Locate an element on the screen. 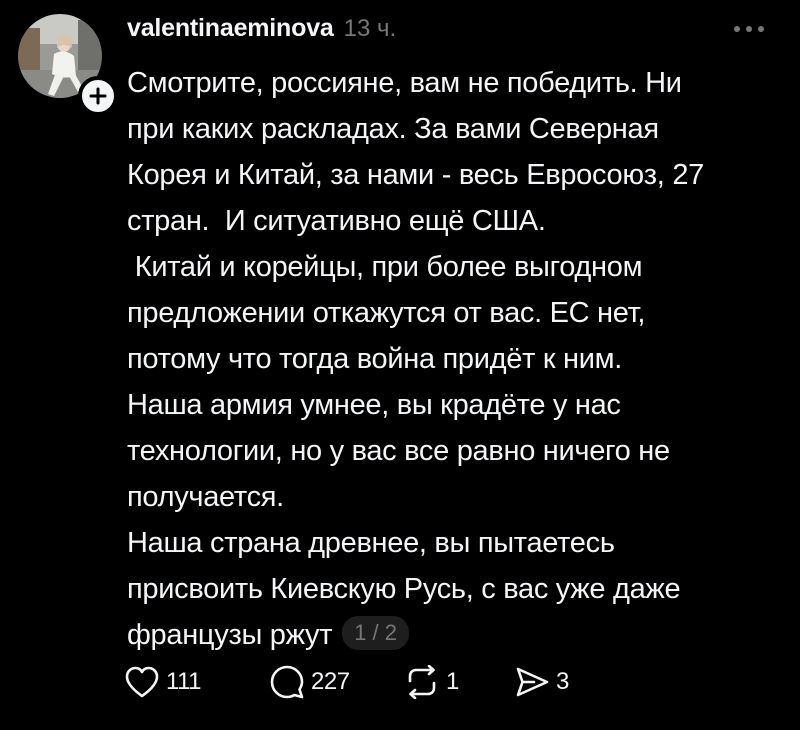 This screenshot has height=730, width=800. reply-count: 227 is located at coordinates (330, 681).